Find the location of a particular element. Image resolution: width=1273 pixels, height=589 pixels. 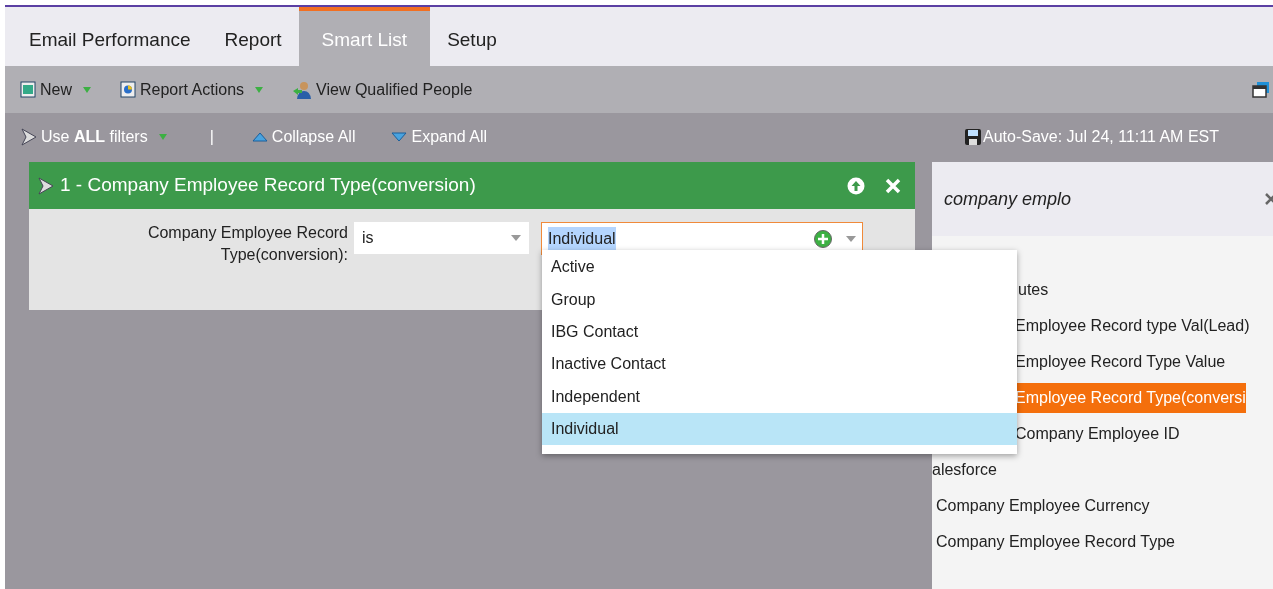

autosave-status: Auto-Save: Jul 24, 11:11 AM EST is located at coordinates (1091, 136).